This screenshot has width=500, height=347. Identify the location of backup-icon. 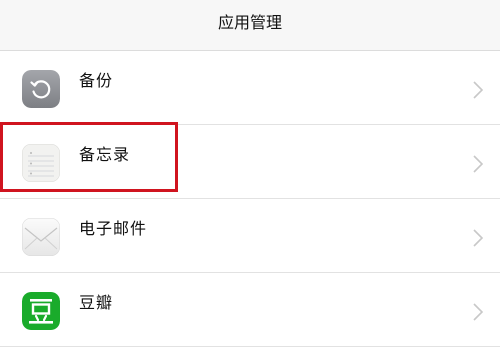
(41, 89).